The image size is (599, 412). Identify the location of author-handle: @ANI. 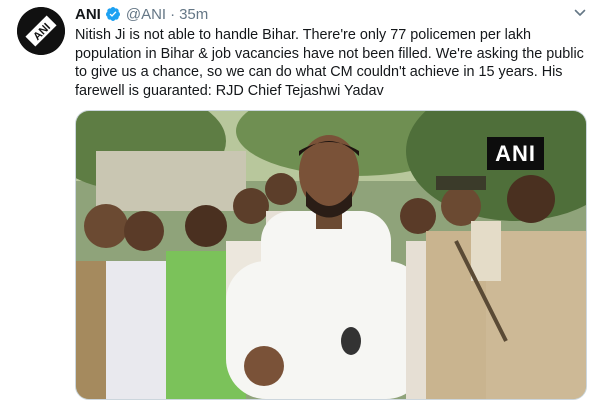
(146, 14).